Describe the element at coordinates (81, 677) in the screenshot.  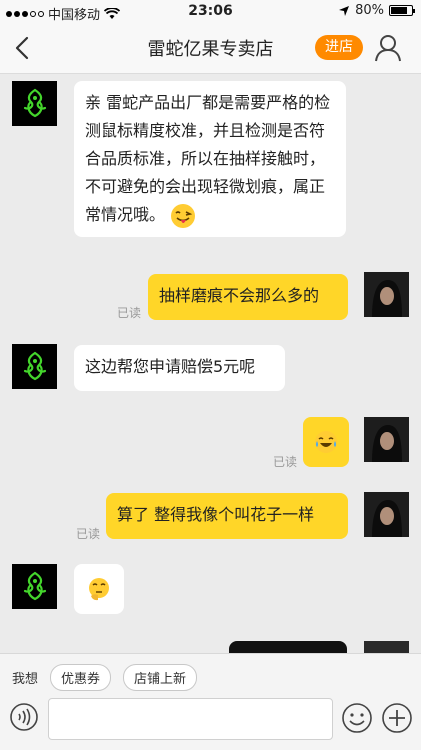
I see `coupon-chip: 优惠券` at that location.